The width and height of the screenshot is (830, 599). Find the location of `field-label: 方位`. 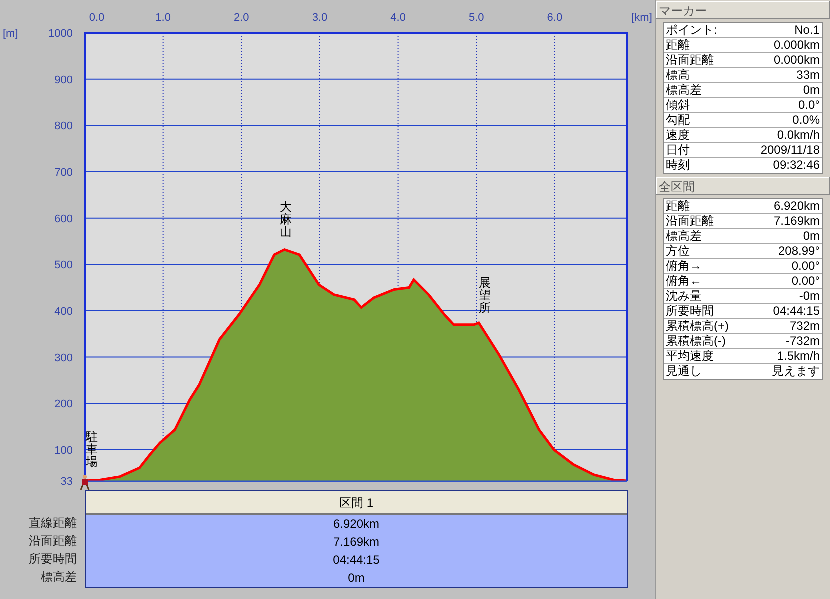

field-label: 方位 is located at coordinates (678, 251).